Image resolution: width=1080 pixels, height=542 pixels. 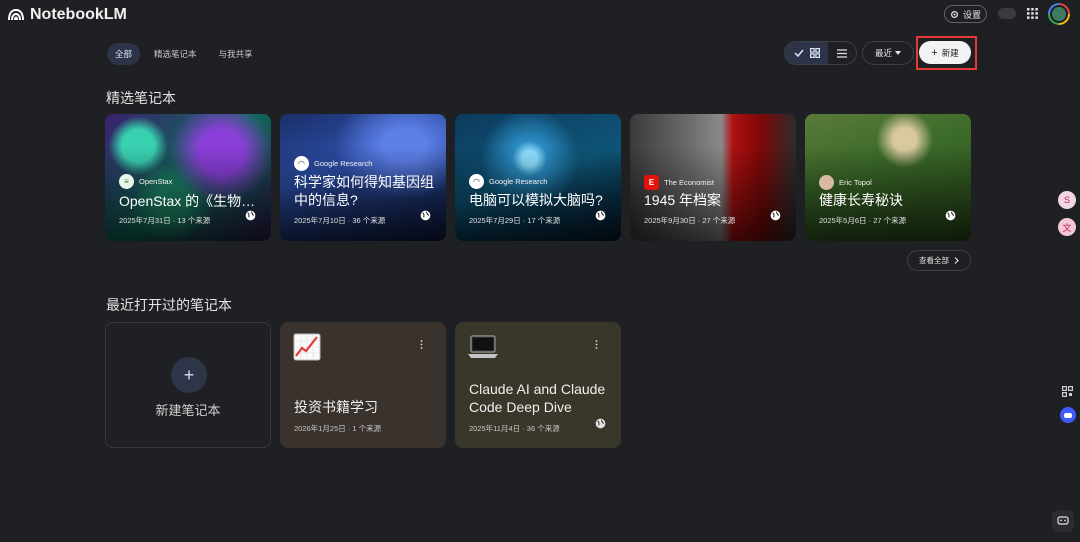 What do you see at coordinates (956, 260) in the screenshot?
I see `chevron-right-icon` at bounding box center [956, 260].